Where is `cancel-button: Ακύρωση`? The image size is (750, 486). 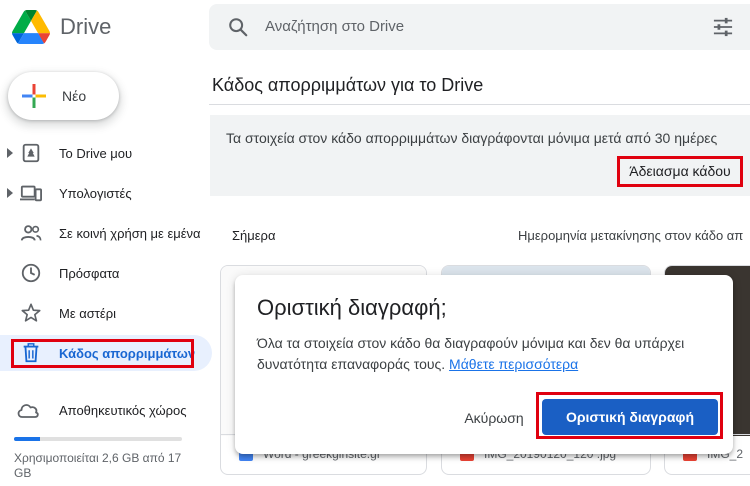 cancel-button: Ακύρωση is located at coordinates (494, 418).